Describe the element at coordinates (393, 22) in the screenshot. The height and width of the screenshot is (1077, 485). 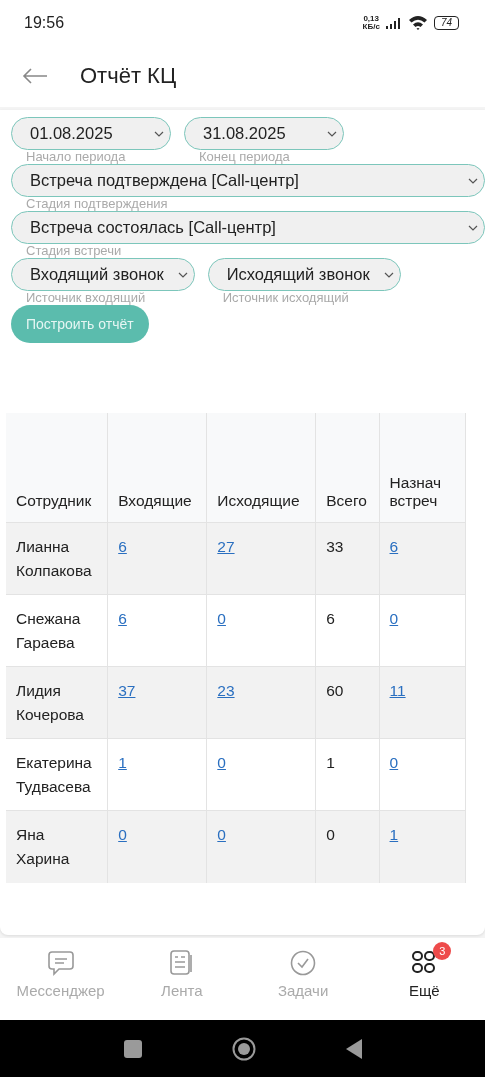
I see `signal-icon` at that location.